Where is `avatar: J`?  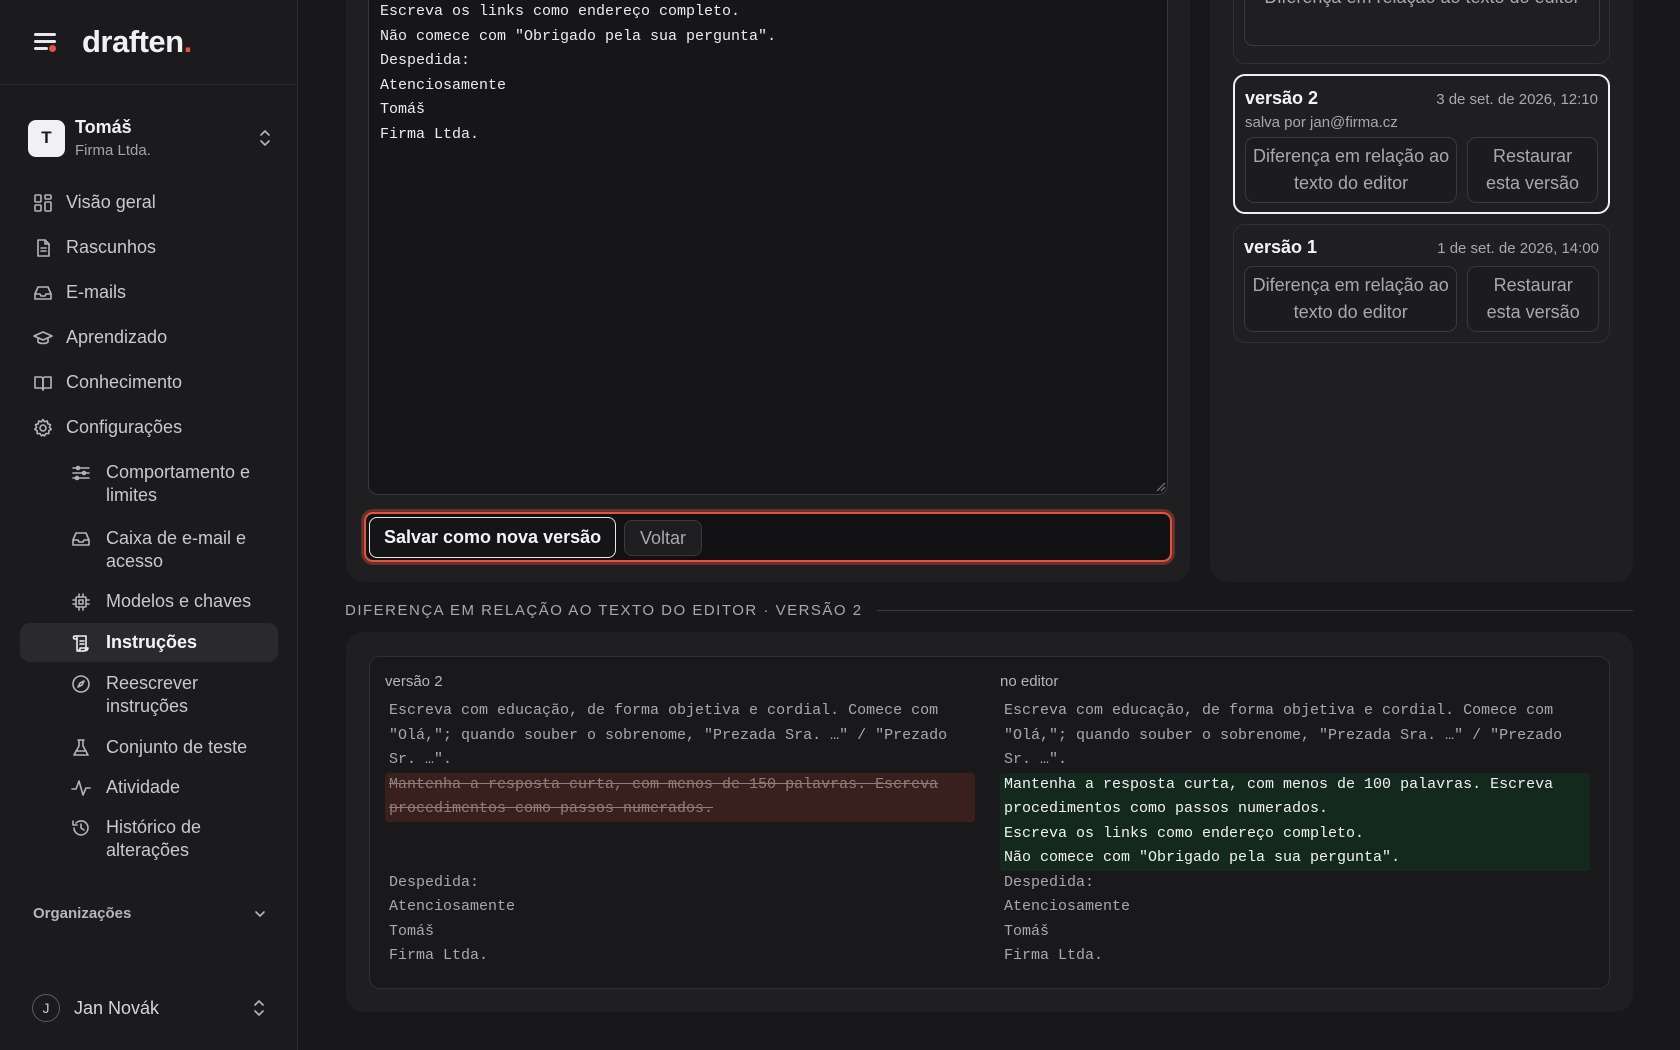
avatar: J is located at coordinates (46, 1008).